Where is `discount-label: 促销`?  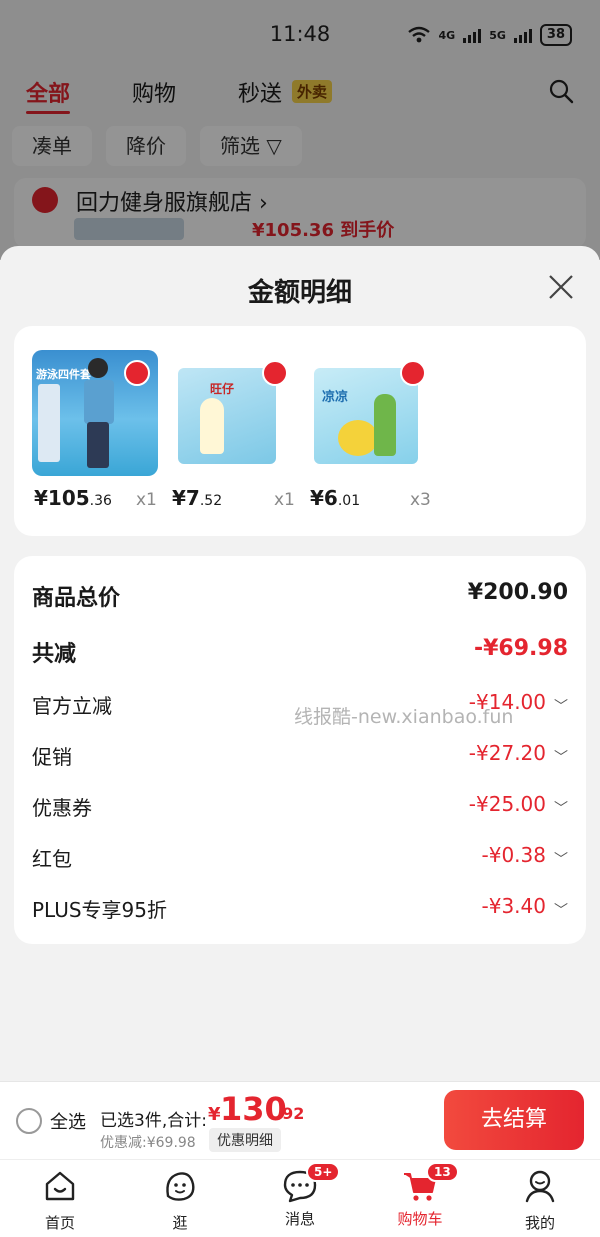
discount-label: 促销 is located at coordinates (52, 757).